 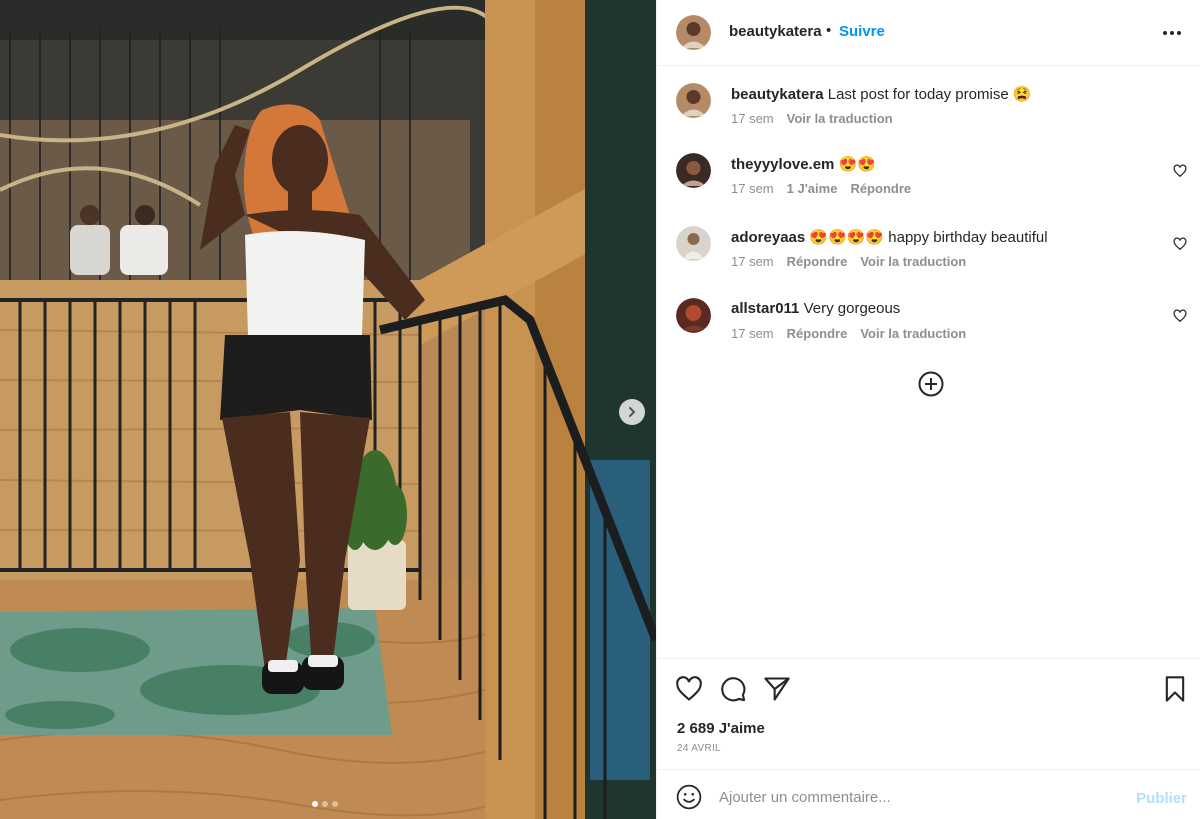 I want to click on caption-author-avatar, so click(x=693, y=100).